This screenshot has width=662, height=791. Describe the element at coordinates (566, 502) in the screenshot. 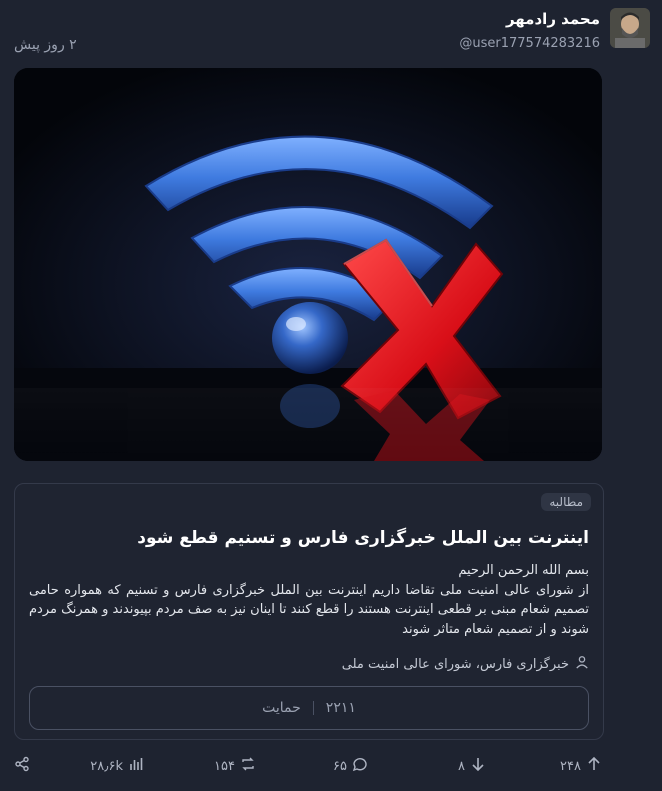

I see `category-badge: مطالبه` at that location.